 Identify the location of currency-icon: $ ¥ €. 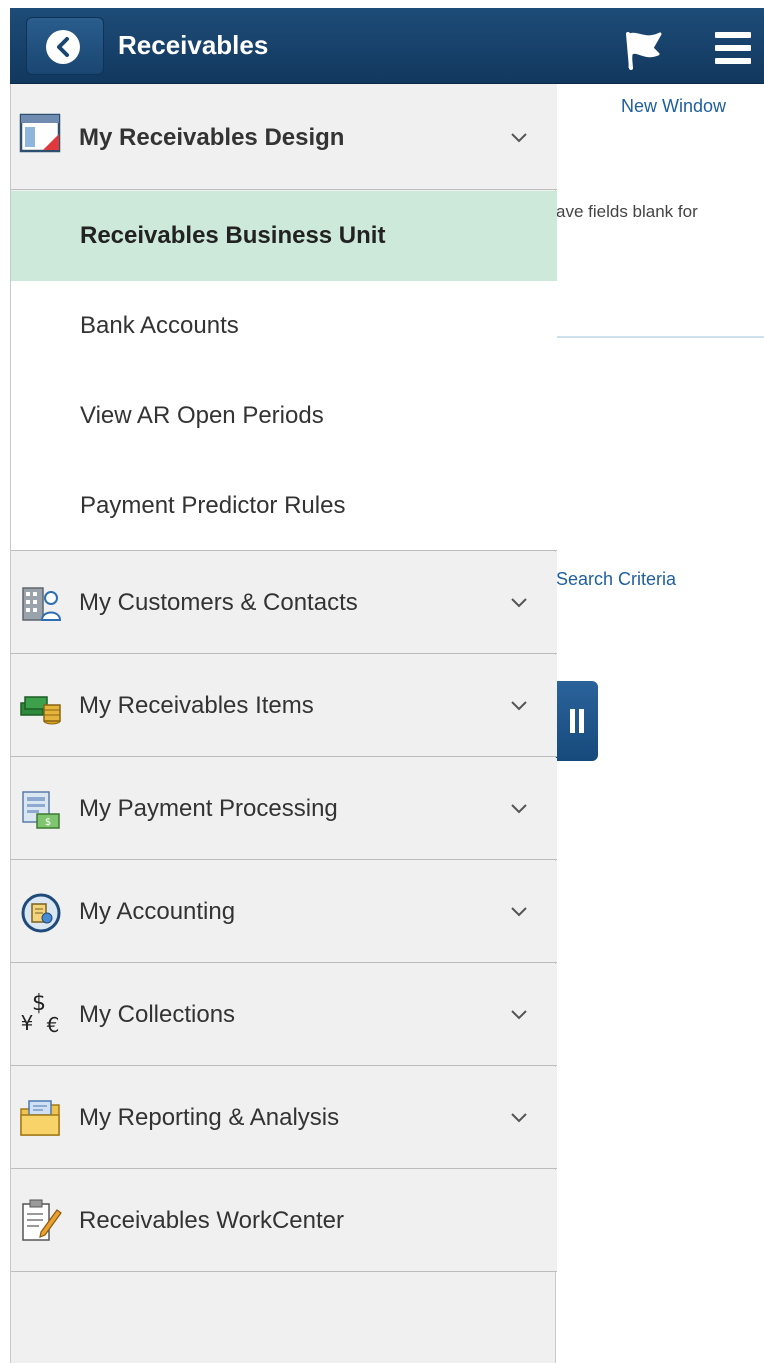
(41, 1013).